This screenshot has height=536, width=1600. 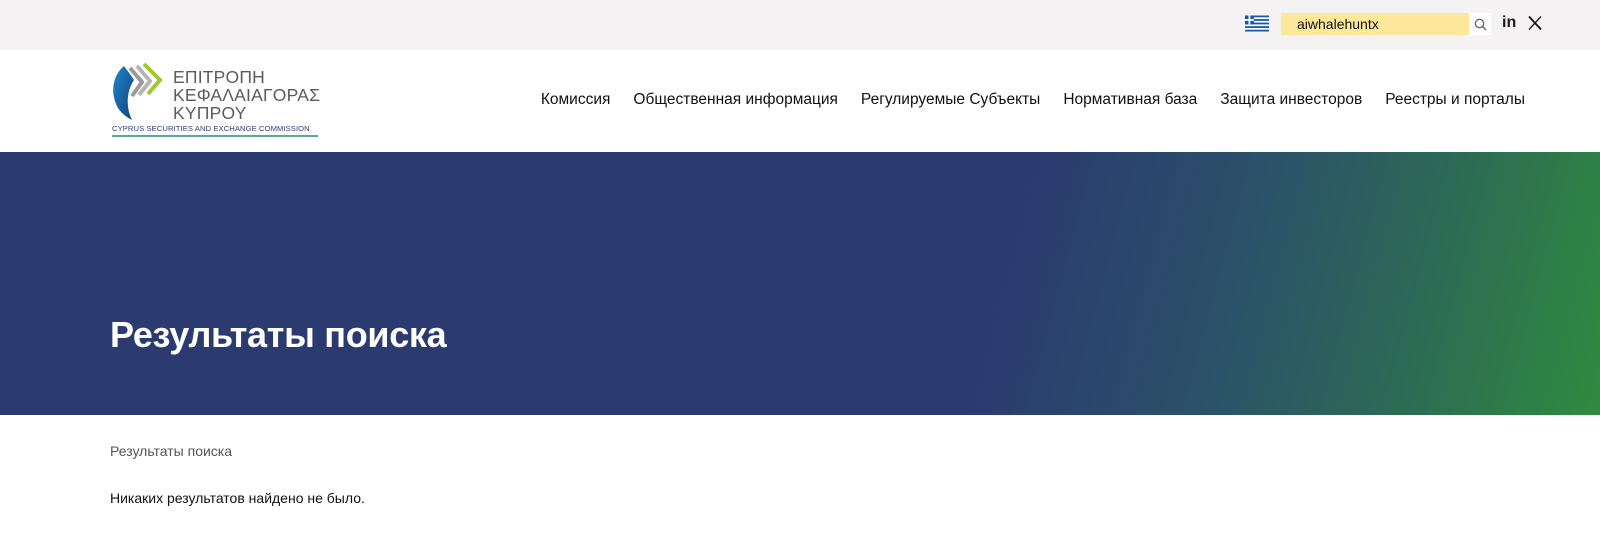 What do you see at coordinates (210, 113) in the screenshot?
I see `logo-line-3: ΚΥΠΡΟΥ` at bounding box center [210, 113].